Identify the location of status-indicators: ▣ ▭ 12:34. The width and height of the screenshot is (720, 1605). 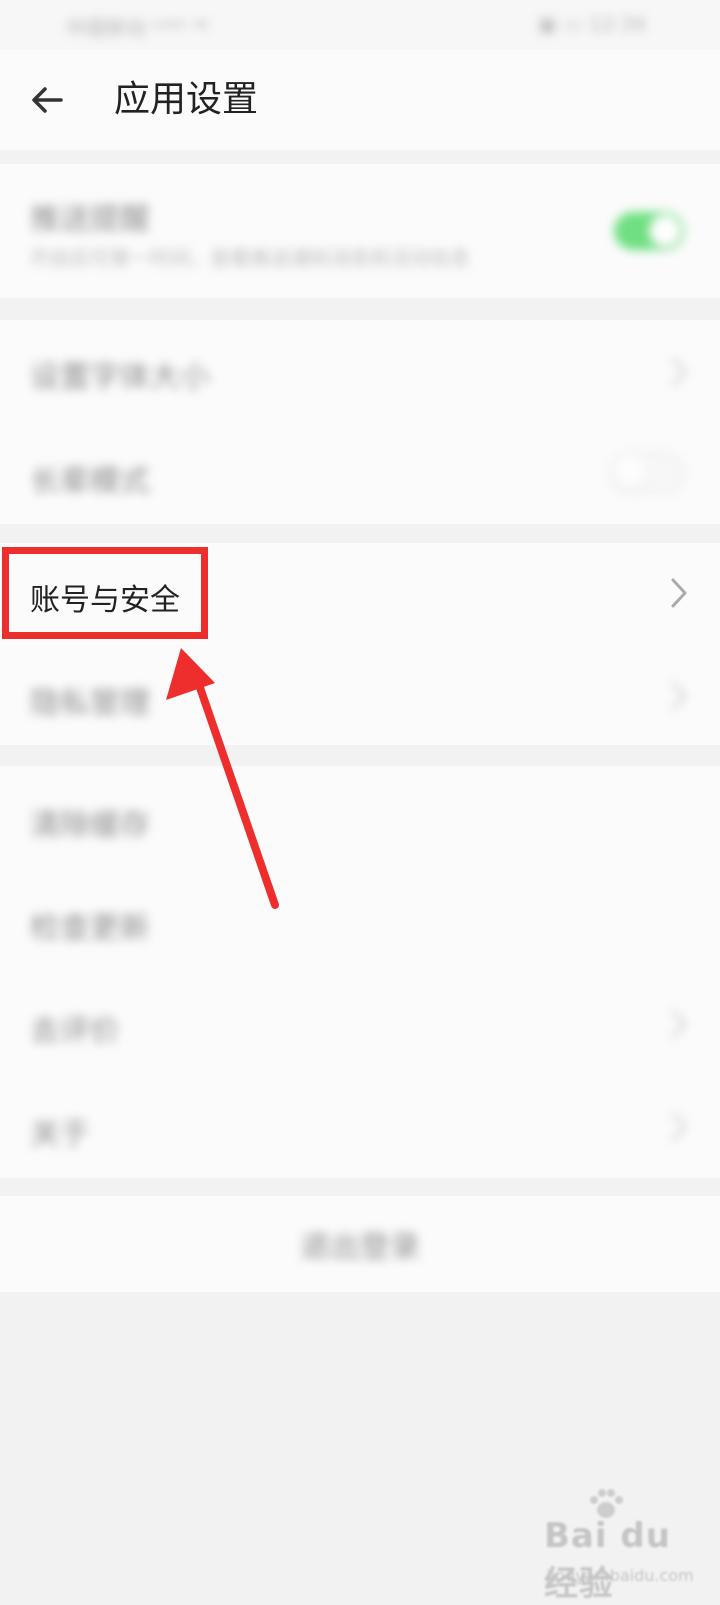
(591, 24).